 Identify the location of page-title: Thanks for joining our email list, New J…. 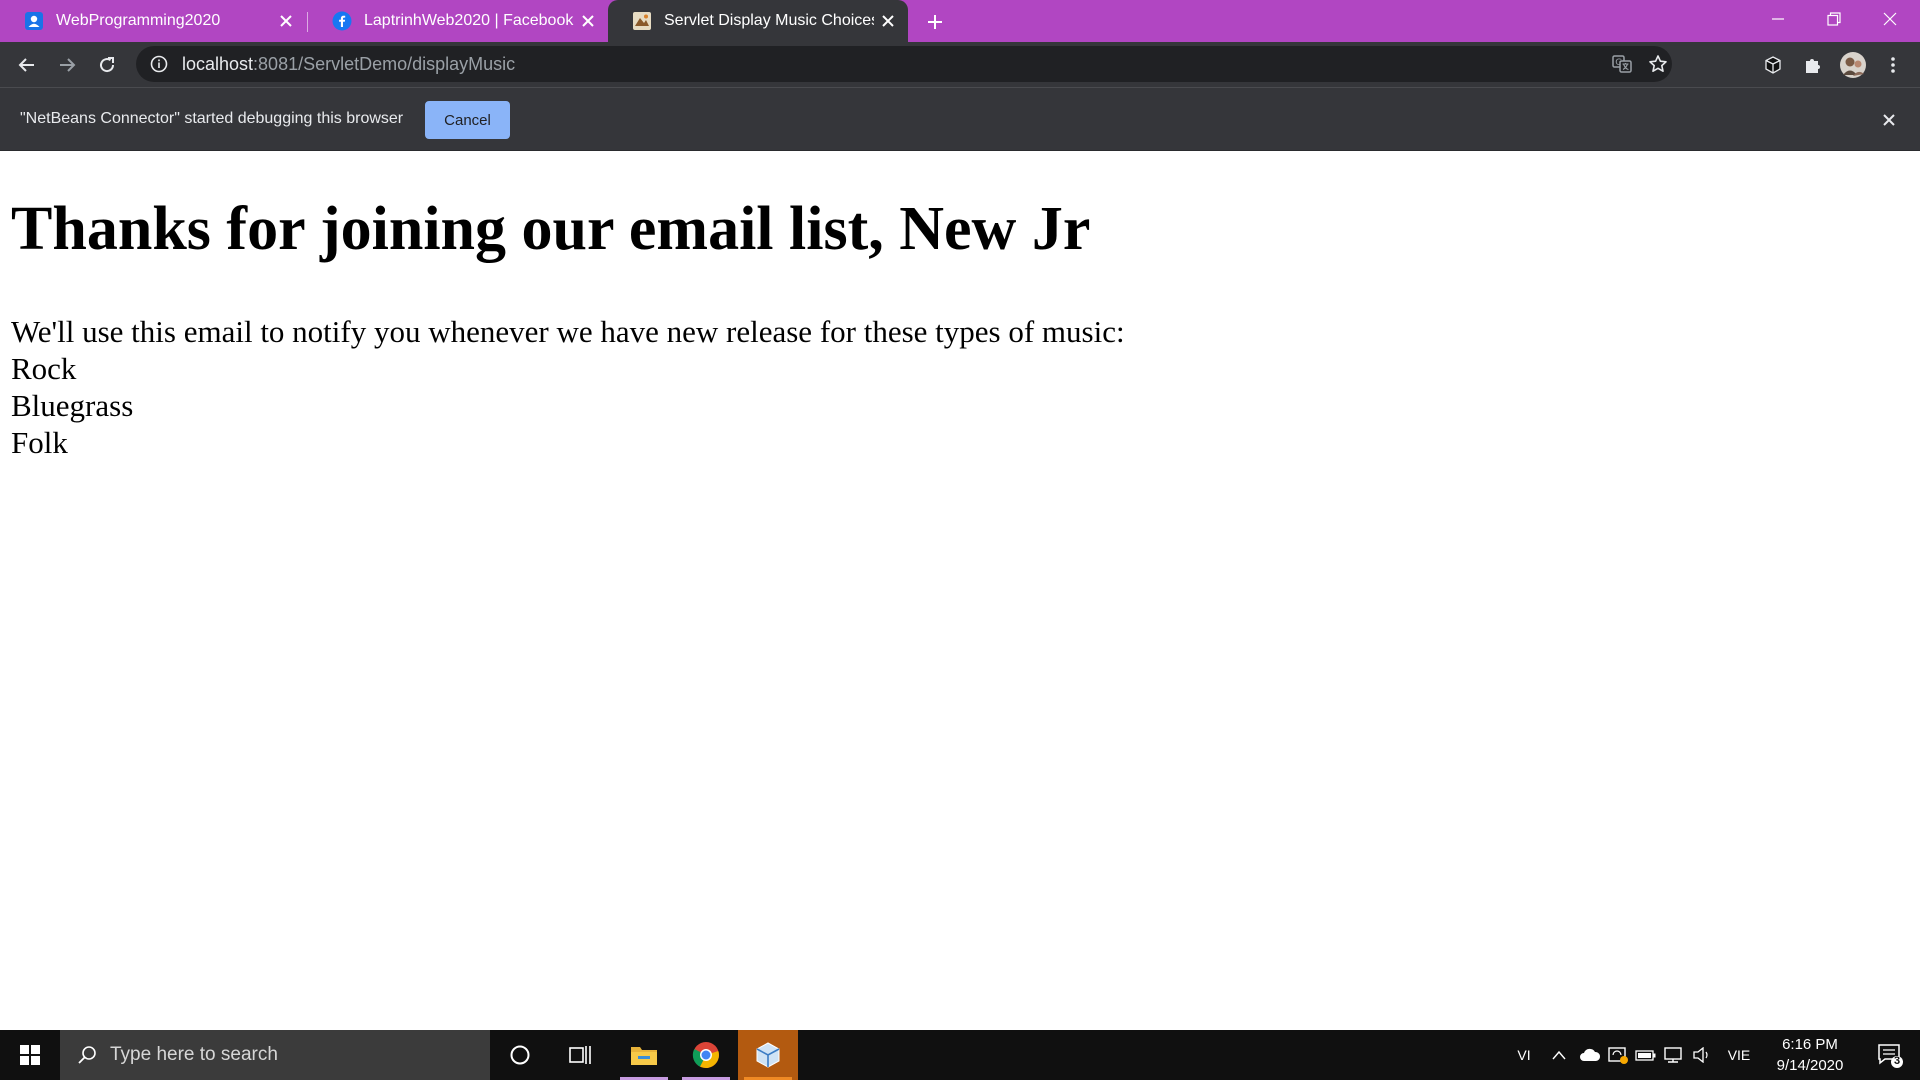
(551, 229).